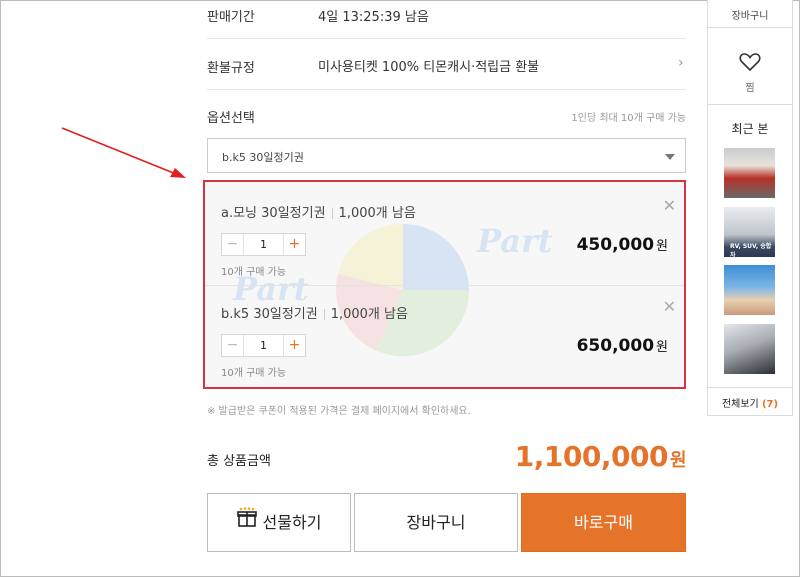 Image resolution: width=800 pixels, height=577 pixels. Describe the element at coordinates (231, 118) in the screenshot. I see `option-label: 옵션선택` at that location.